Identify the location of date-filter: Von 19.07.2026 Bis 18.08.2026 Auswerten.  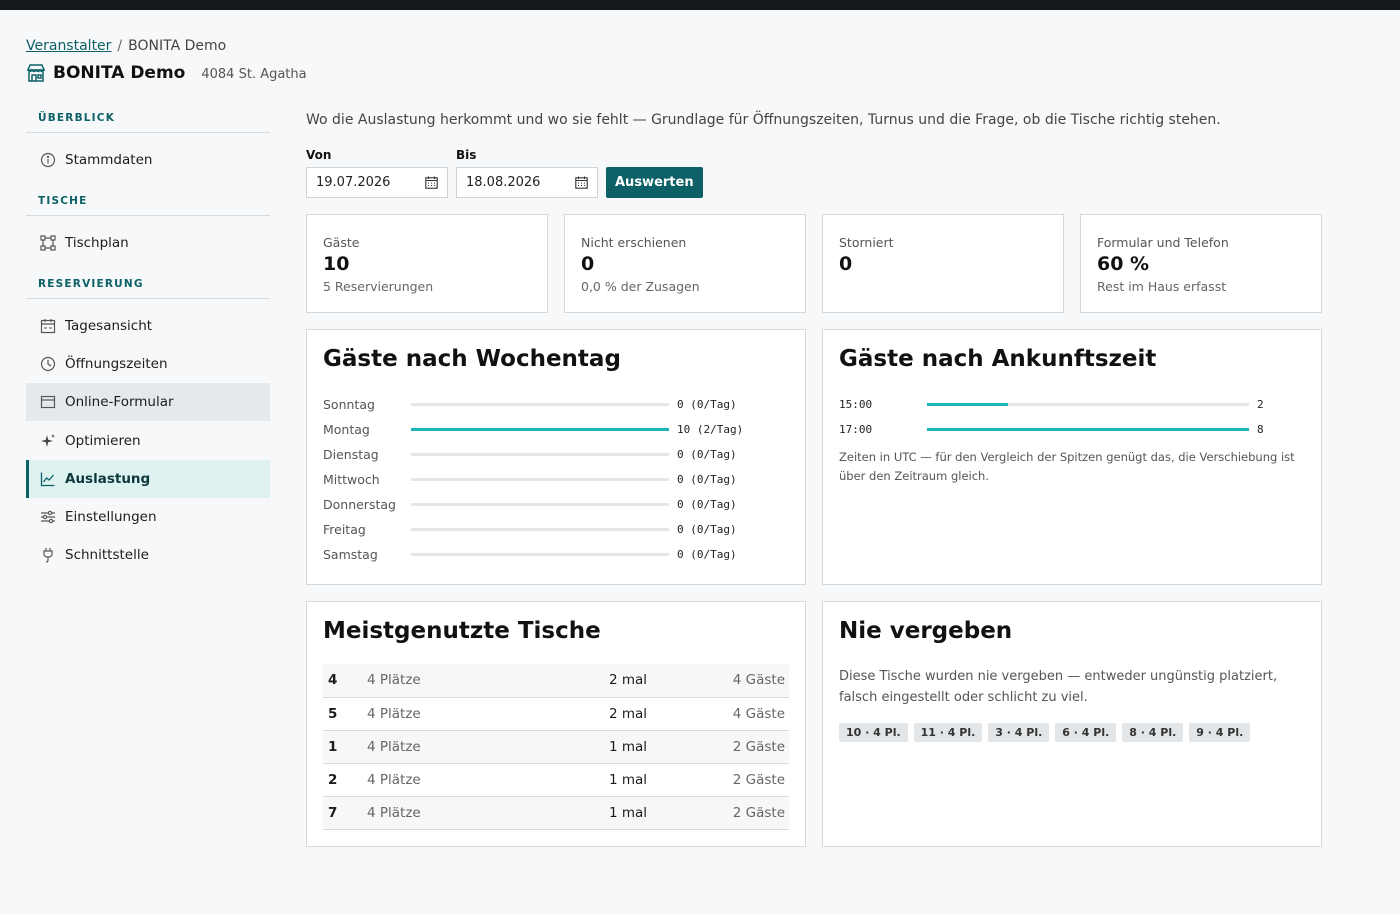
(814, 173).